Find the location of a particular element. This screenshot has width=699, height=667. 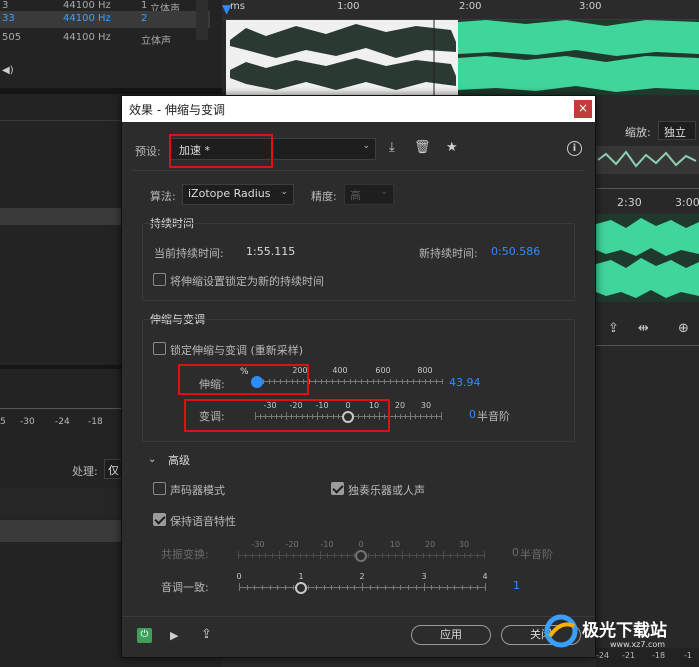

ruler-label: ms is located at coordinates (237, 6).